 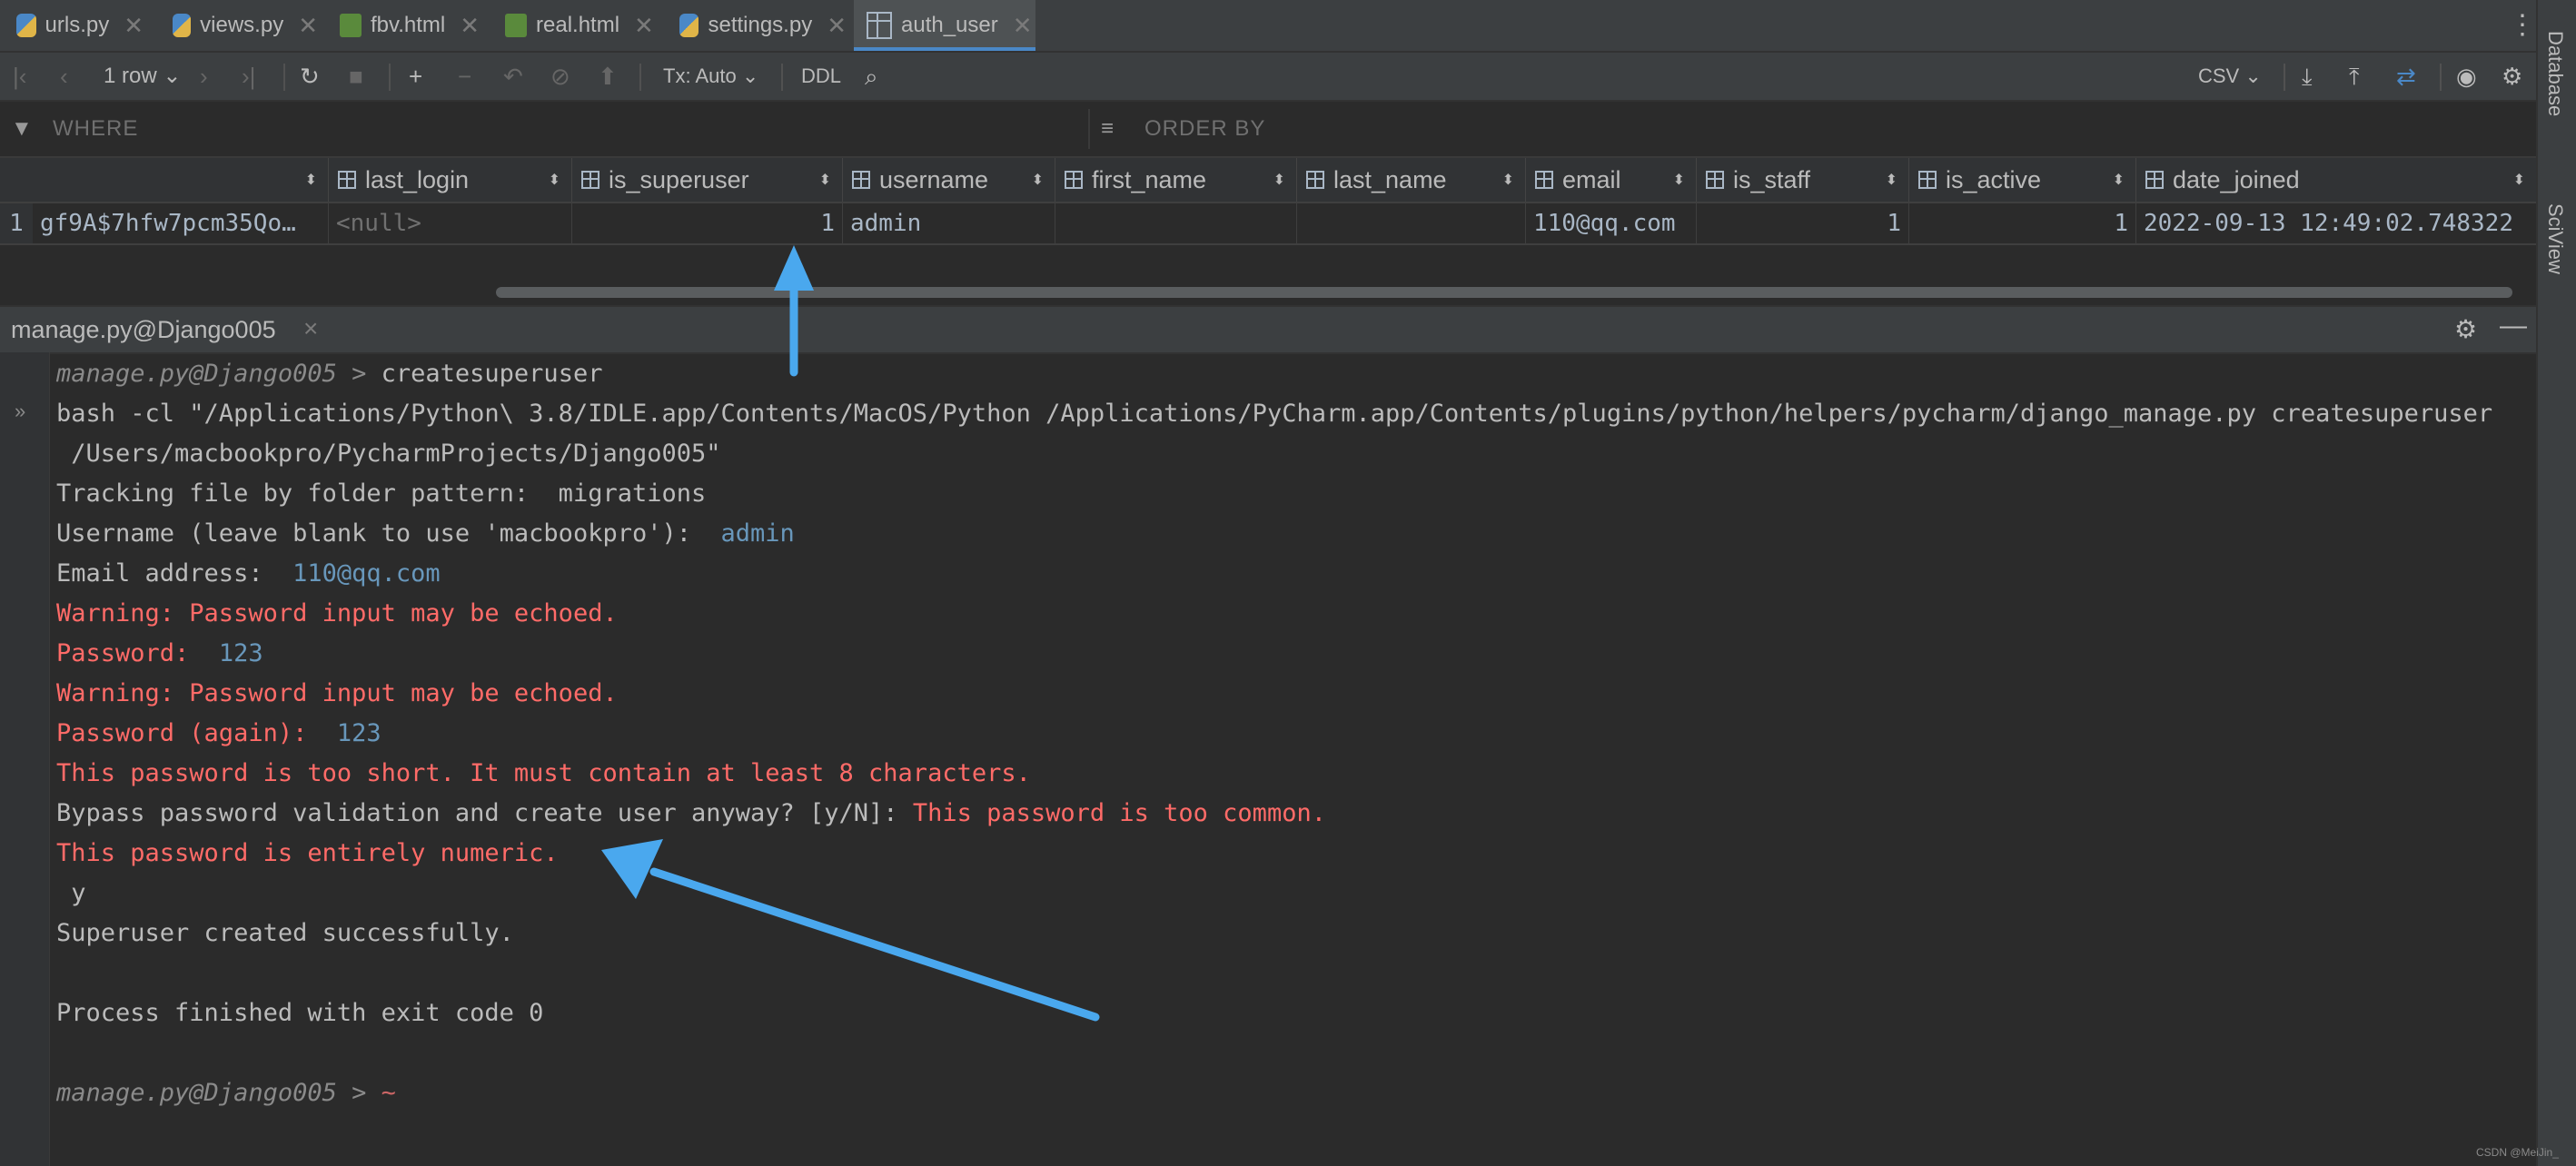 What do you see at coordinates (949, 180) in the screenshot?
I see `column-header: username ⬍` at bounding box center [949, 180].